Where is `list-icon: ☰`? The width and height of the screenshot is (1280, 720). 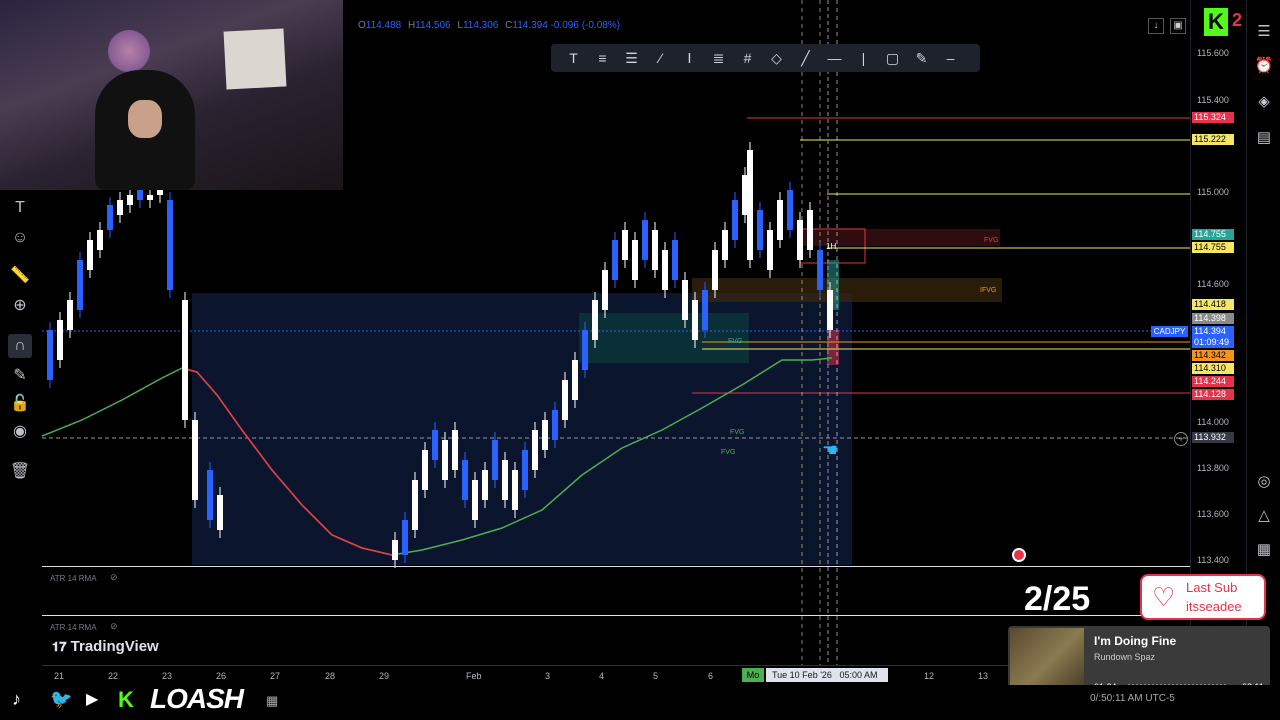 list-icon: ☰ is located at coordinates (1264, 32).